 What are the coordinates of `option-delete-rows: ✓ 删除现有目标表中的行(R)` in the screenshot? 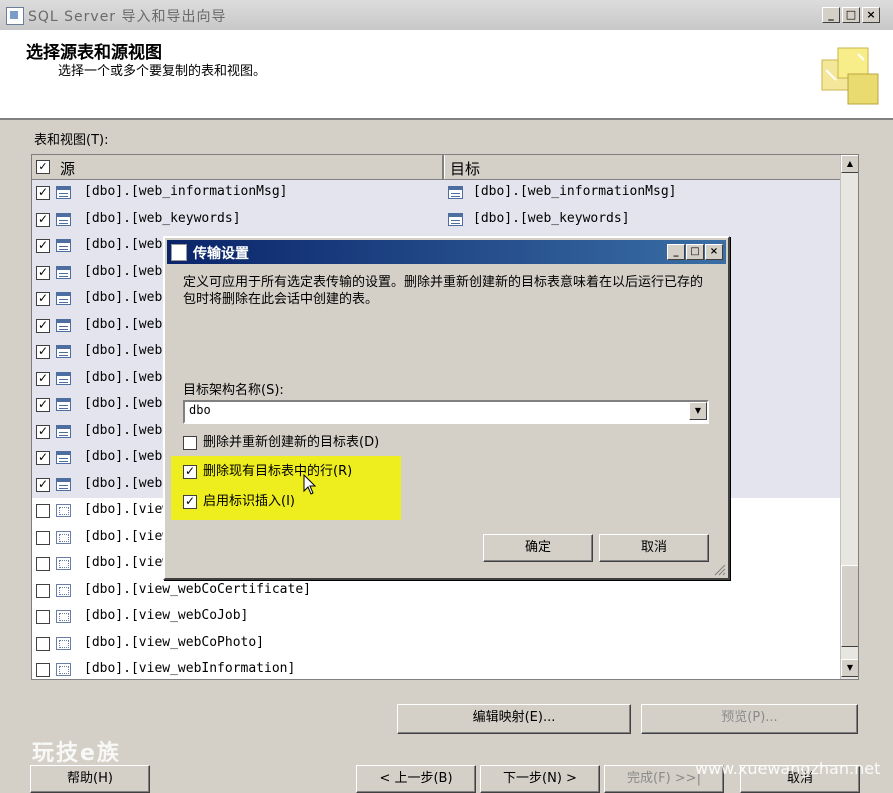 It's located at (267, 469).